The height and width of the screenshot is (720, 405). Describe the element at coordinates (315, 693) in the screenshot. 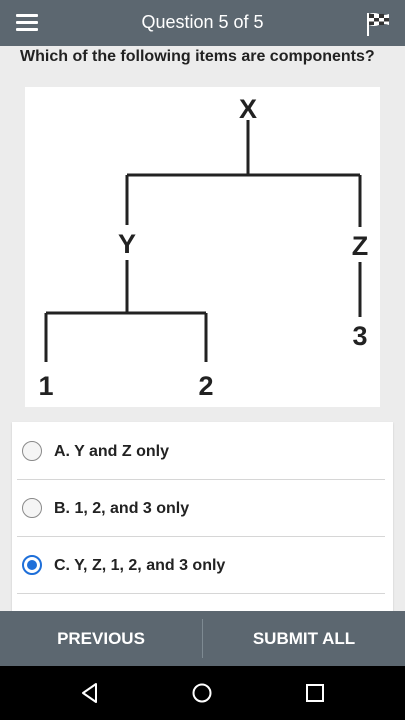

I see `recents-square-icon` at that location.